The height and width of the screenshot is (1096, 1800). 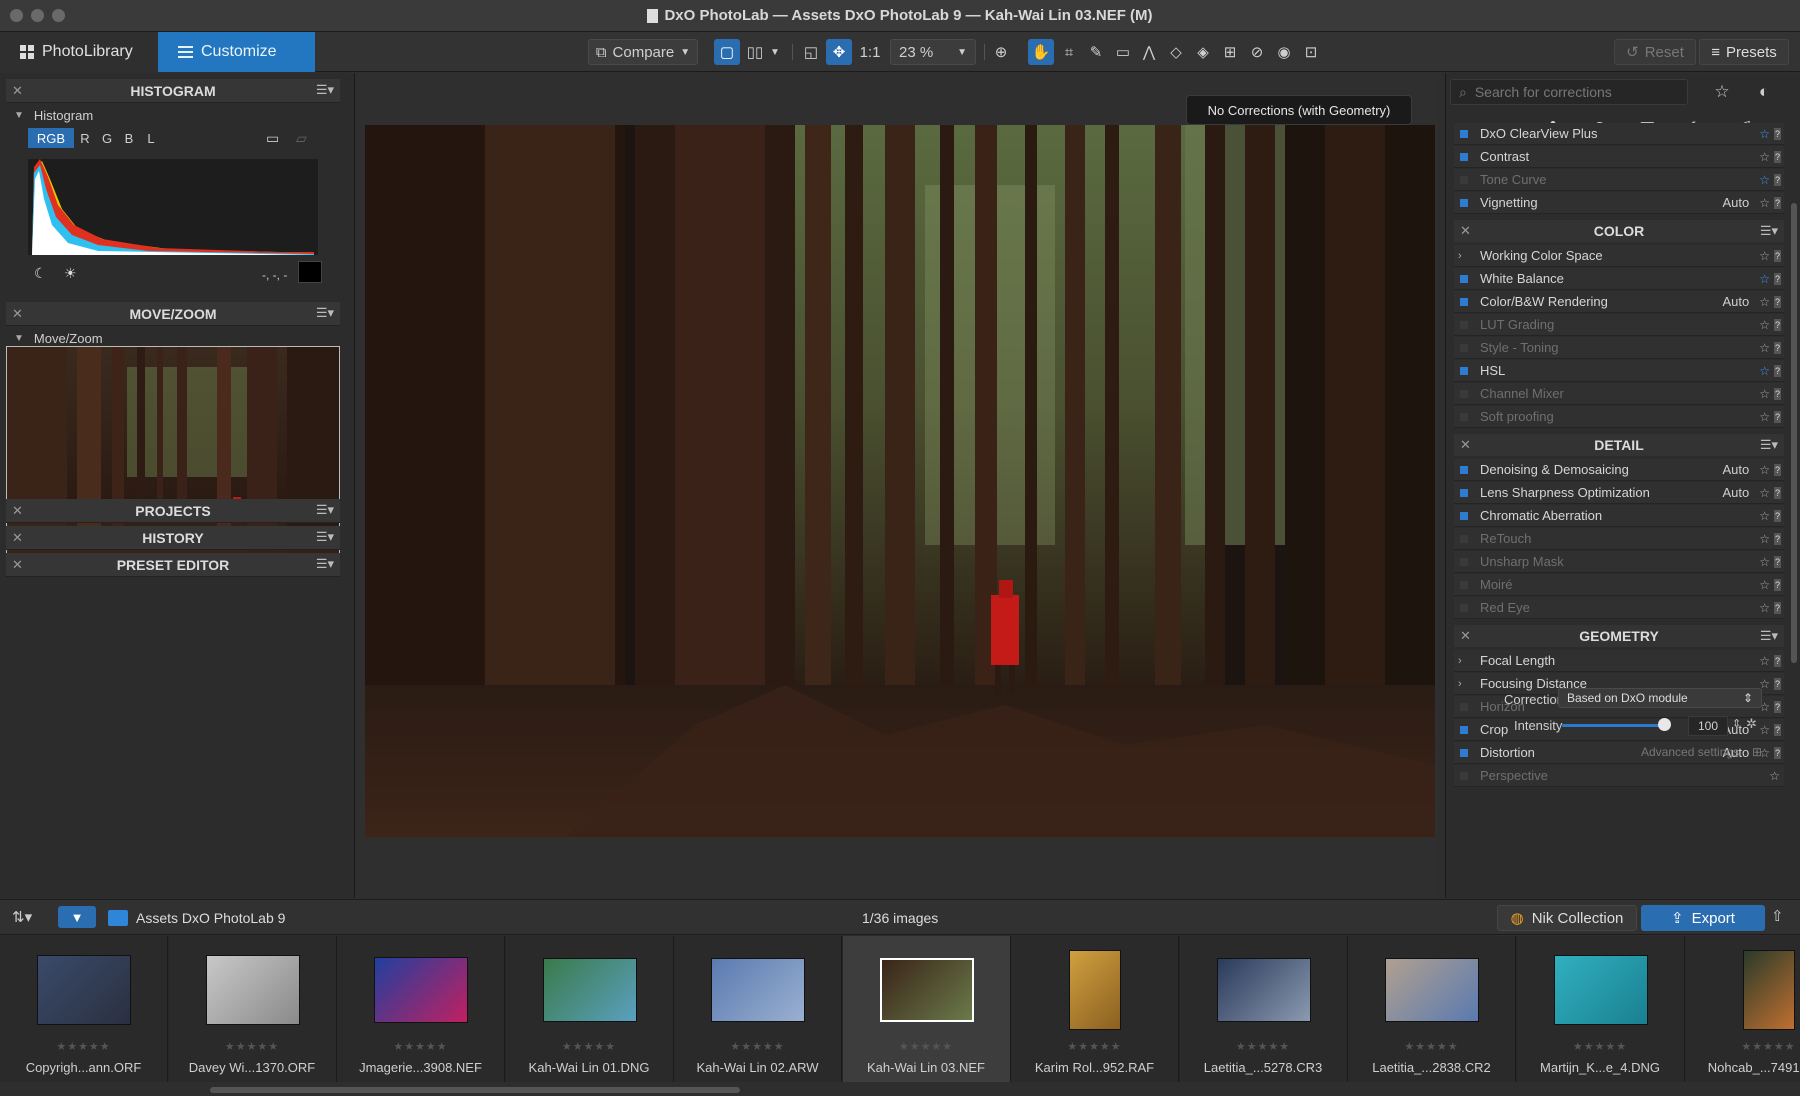 What do you see at coordinates (173, 91) in the screenshot?
I see `histogram-panel-header: ✕ HISTOGRAM ☰▾` at bounding box center [173, 91].